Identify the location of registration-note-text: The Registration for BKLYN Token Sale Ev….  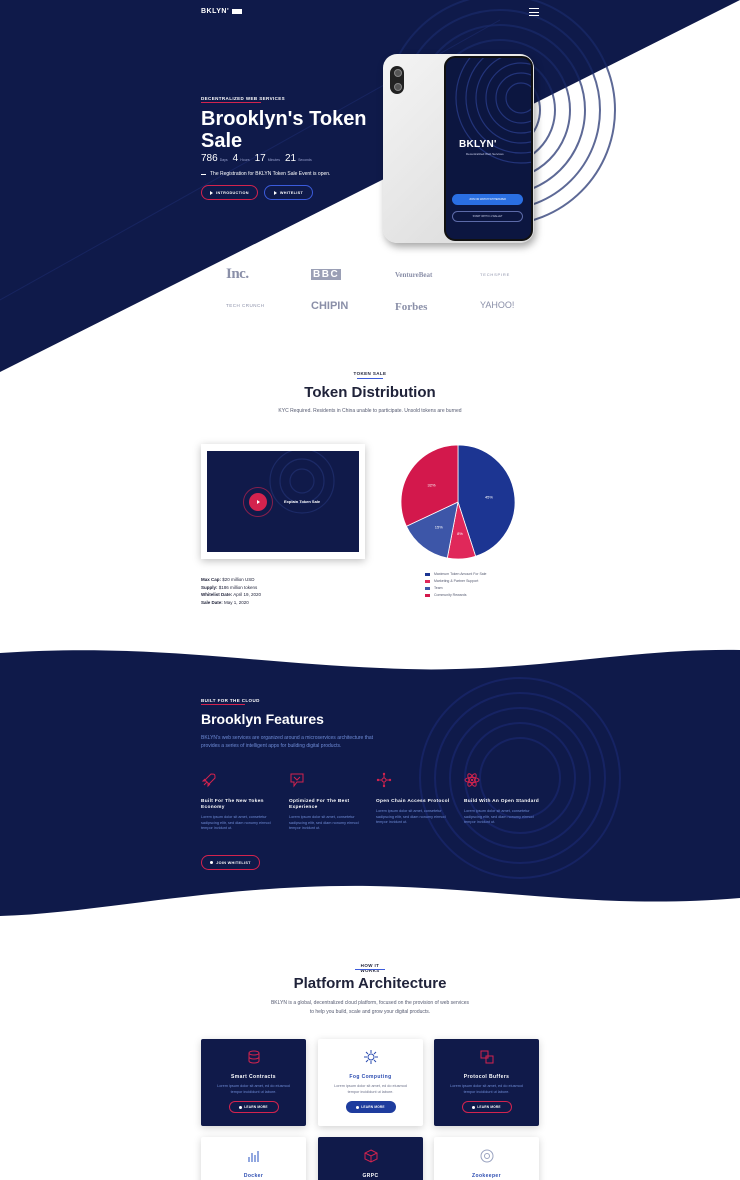
(270, 174).